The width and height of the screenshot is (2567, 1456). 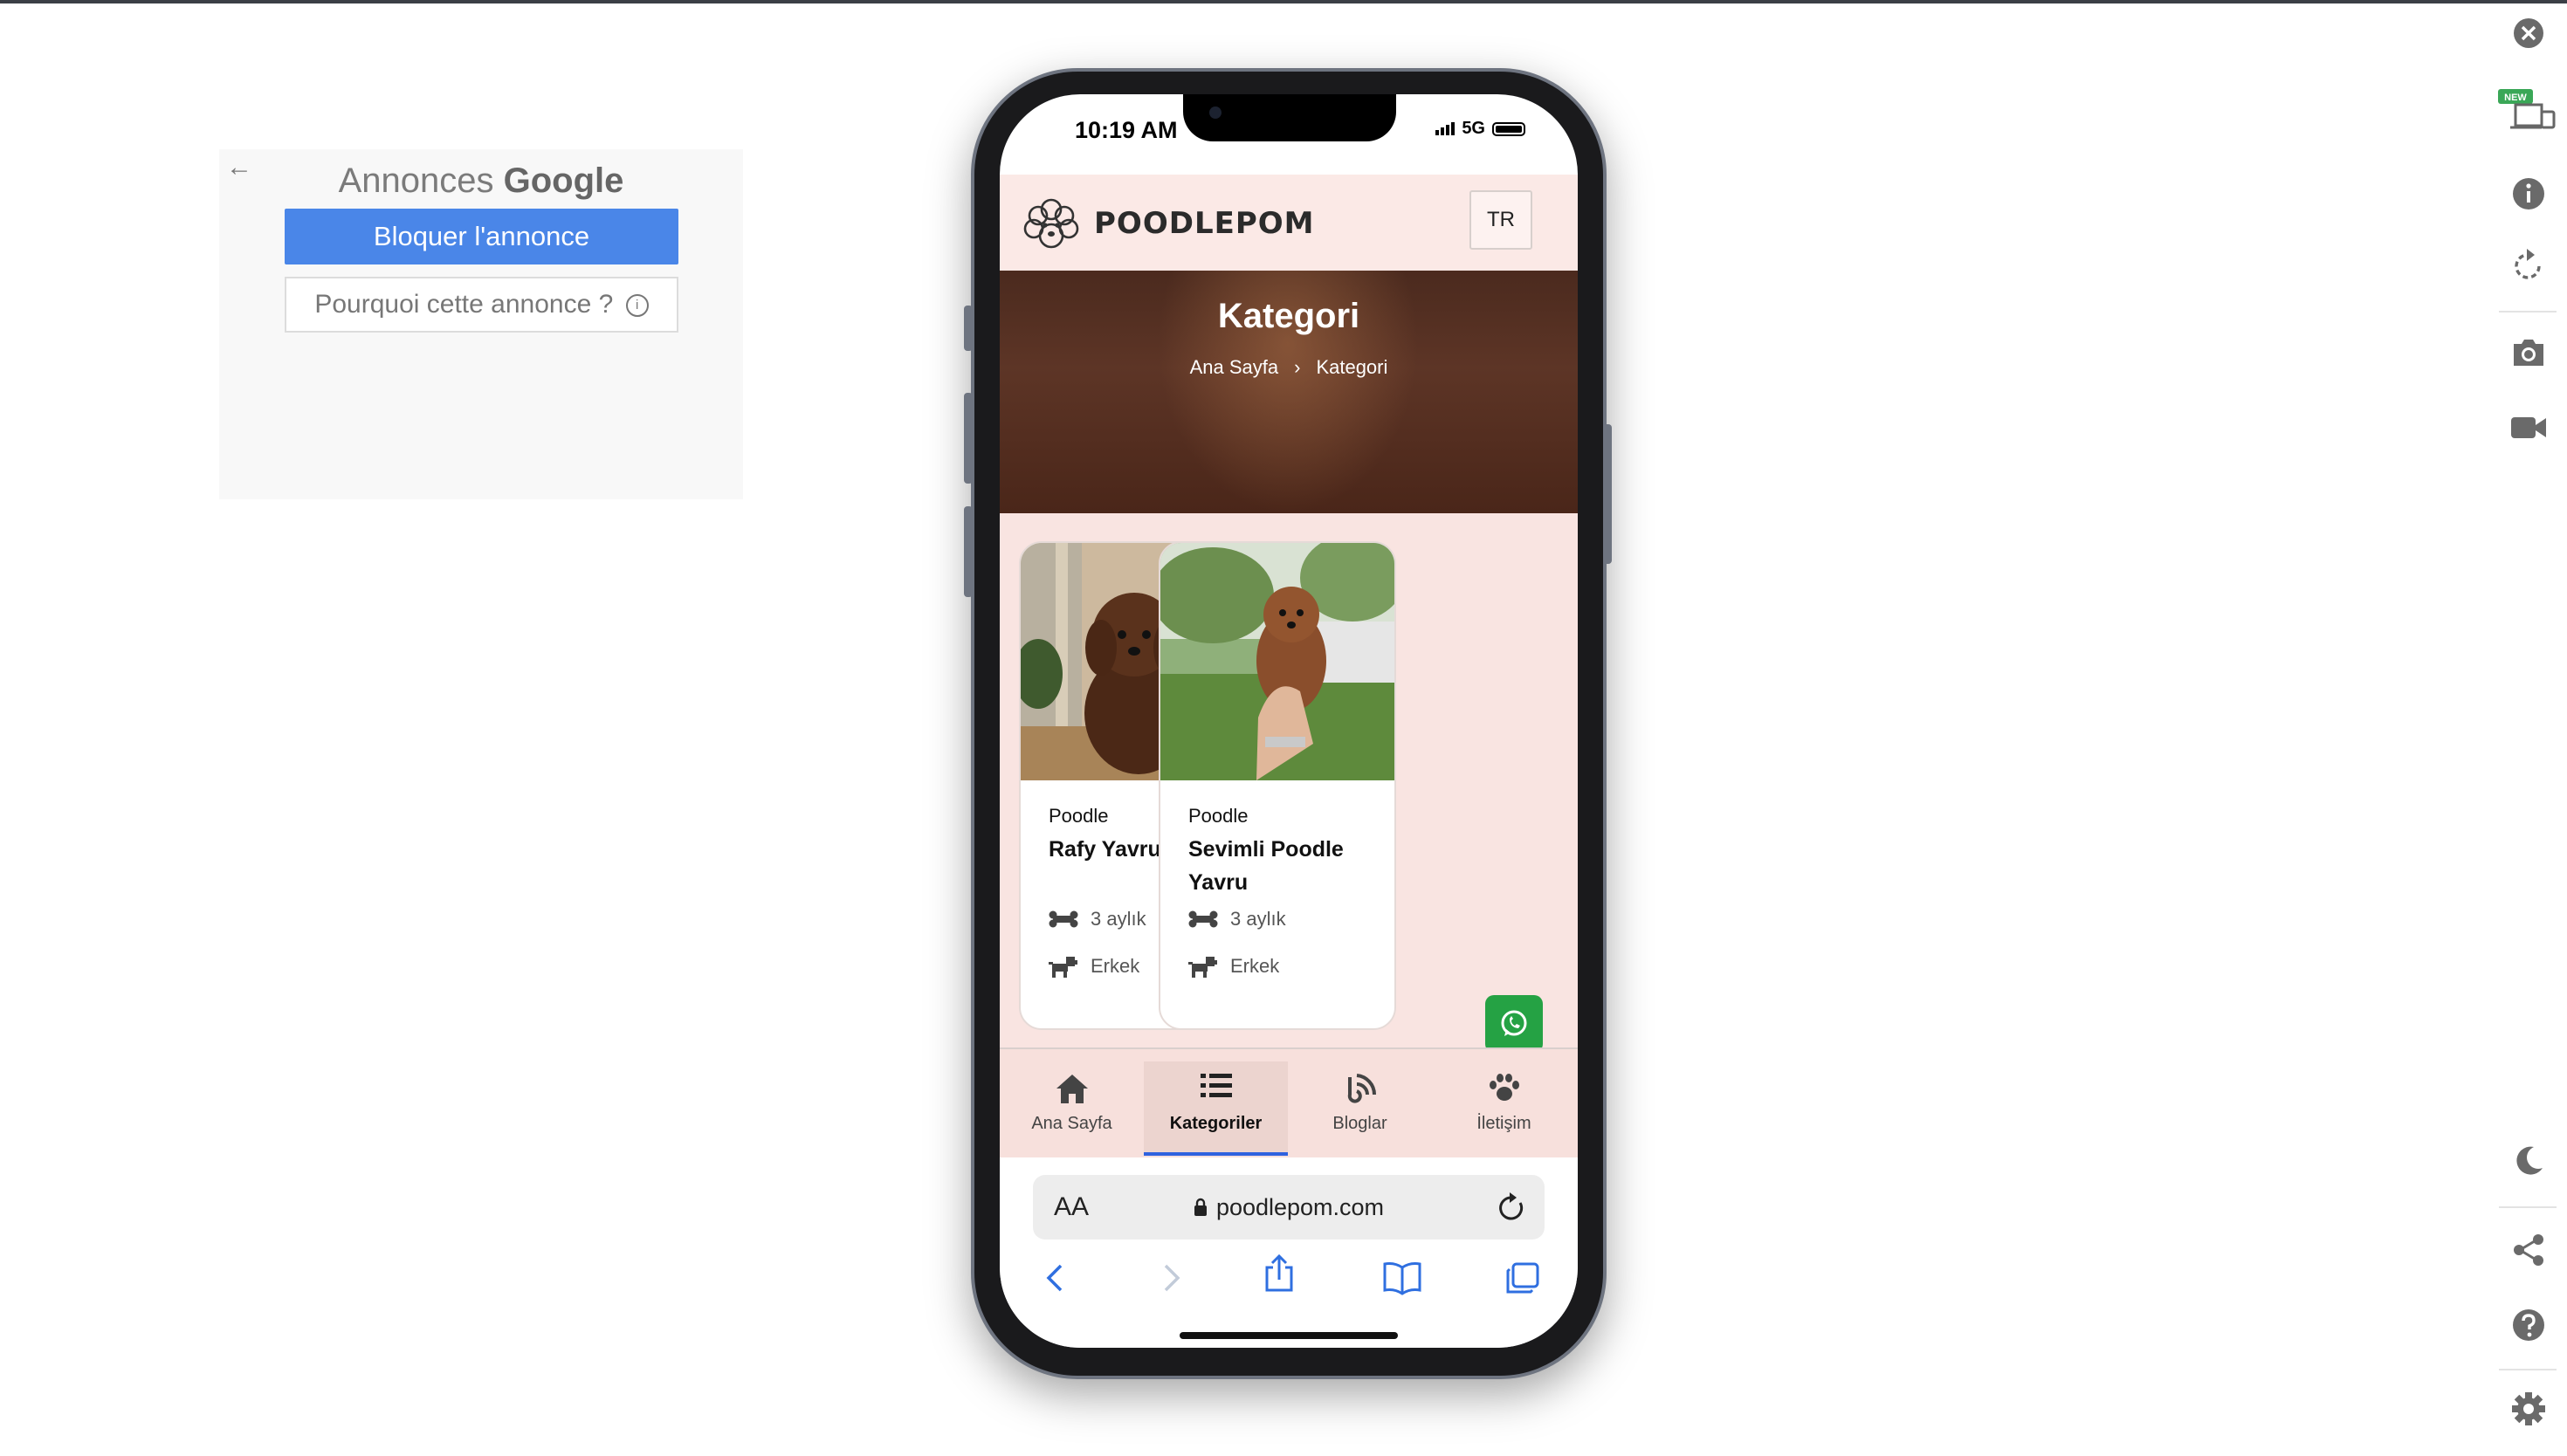 What do you see at coordinates (1215, 112) in the screenshot?
I see `front-camera` at bounding box center [1215, 112].